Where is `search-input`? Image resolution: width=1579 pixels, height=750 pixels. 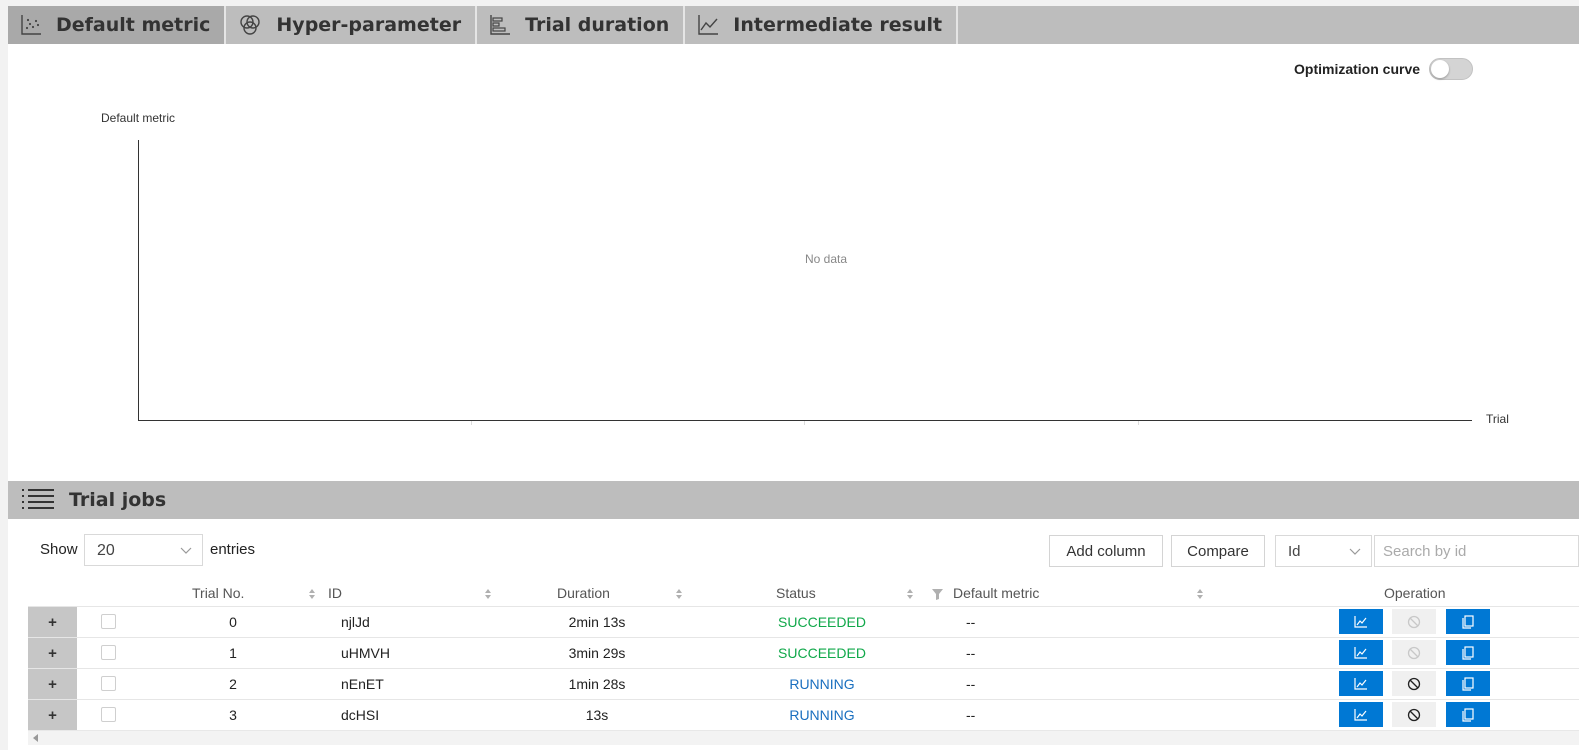
search-input is located at coordinates (1476, 551).